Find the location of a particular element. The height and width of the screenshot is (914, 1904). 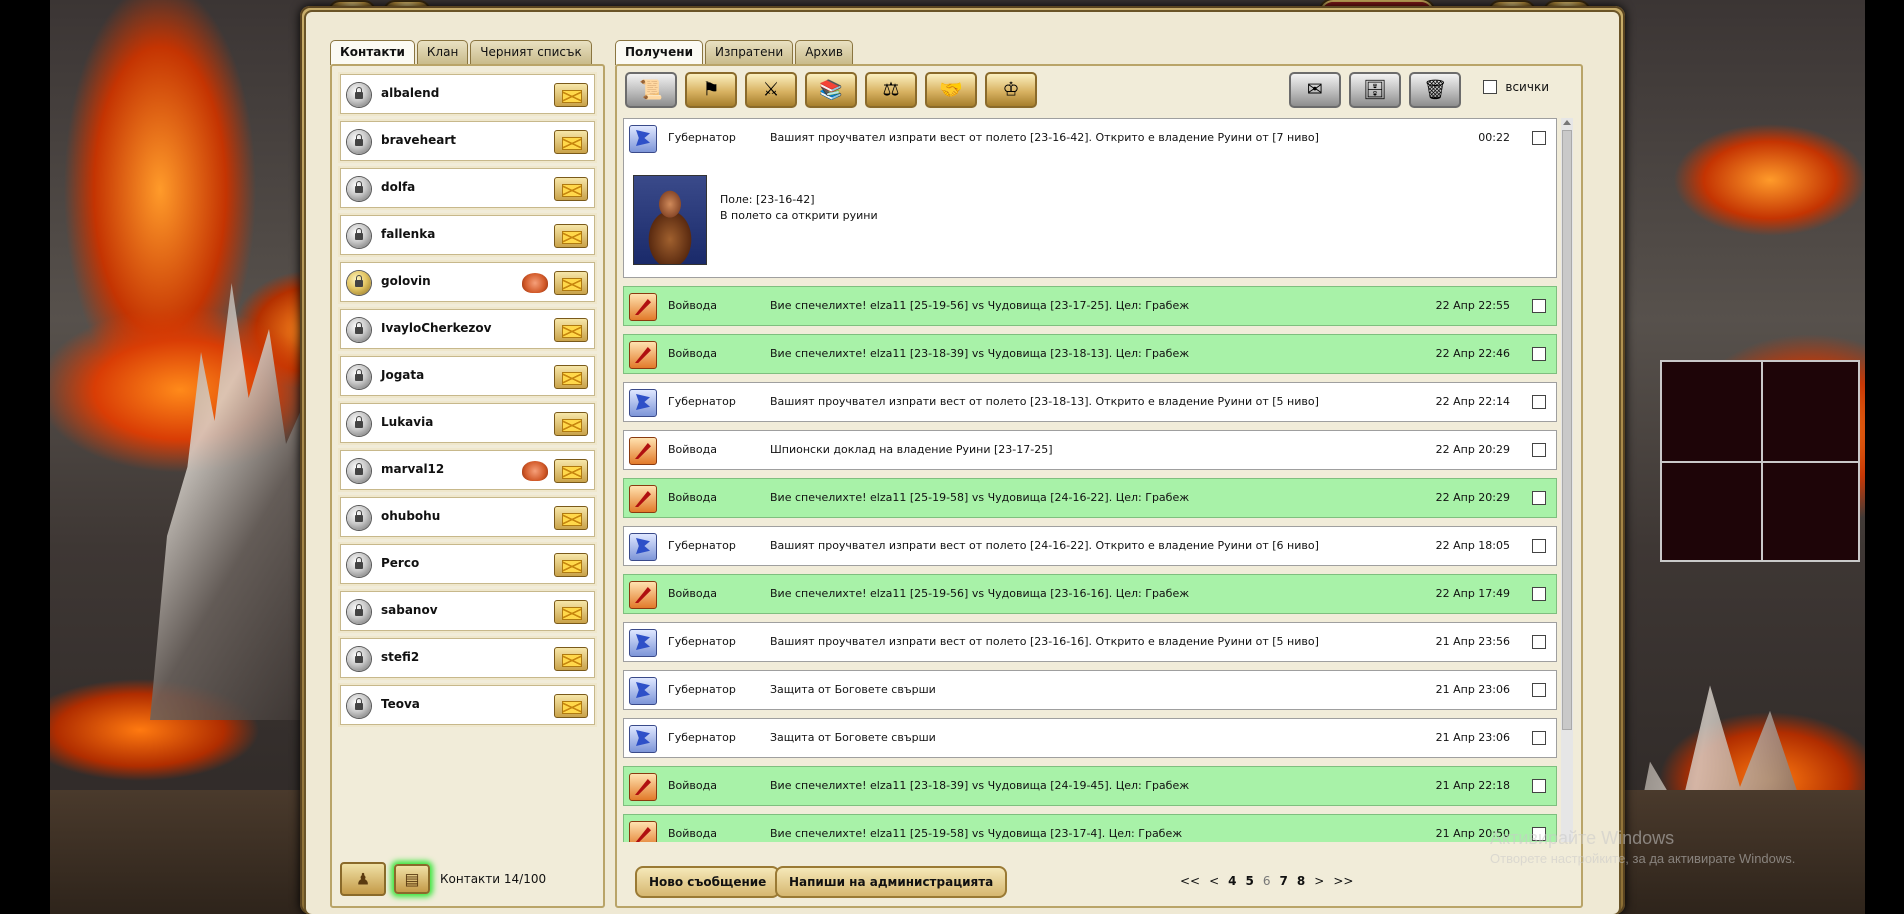

page-link: 5 is located at coordinates (1250, 881).